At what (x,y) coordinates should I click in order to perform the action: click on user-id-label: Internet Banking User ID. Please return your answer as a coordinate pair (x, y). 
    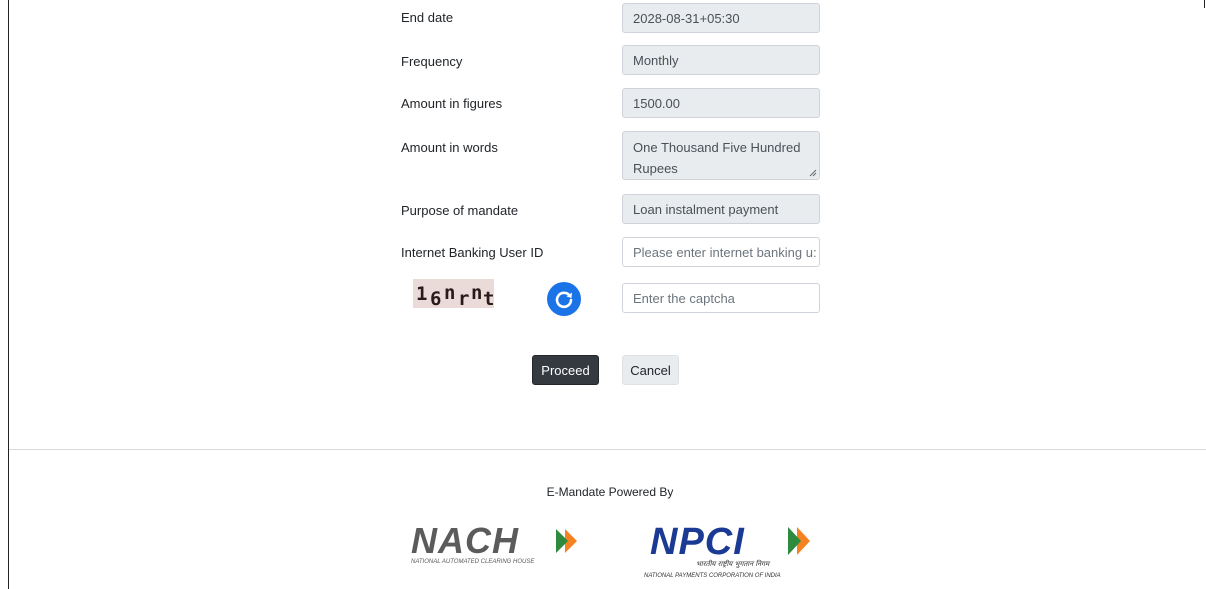
    Looking at the image, I should click on (472, 252).